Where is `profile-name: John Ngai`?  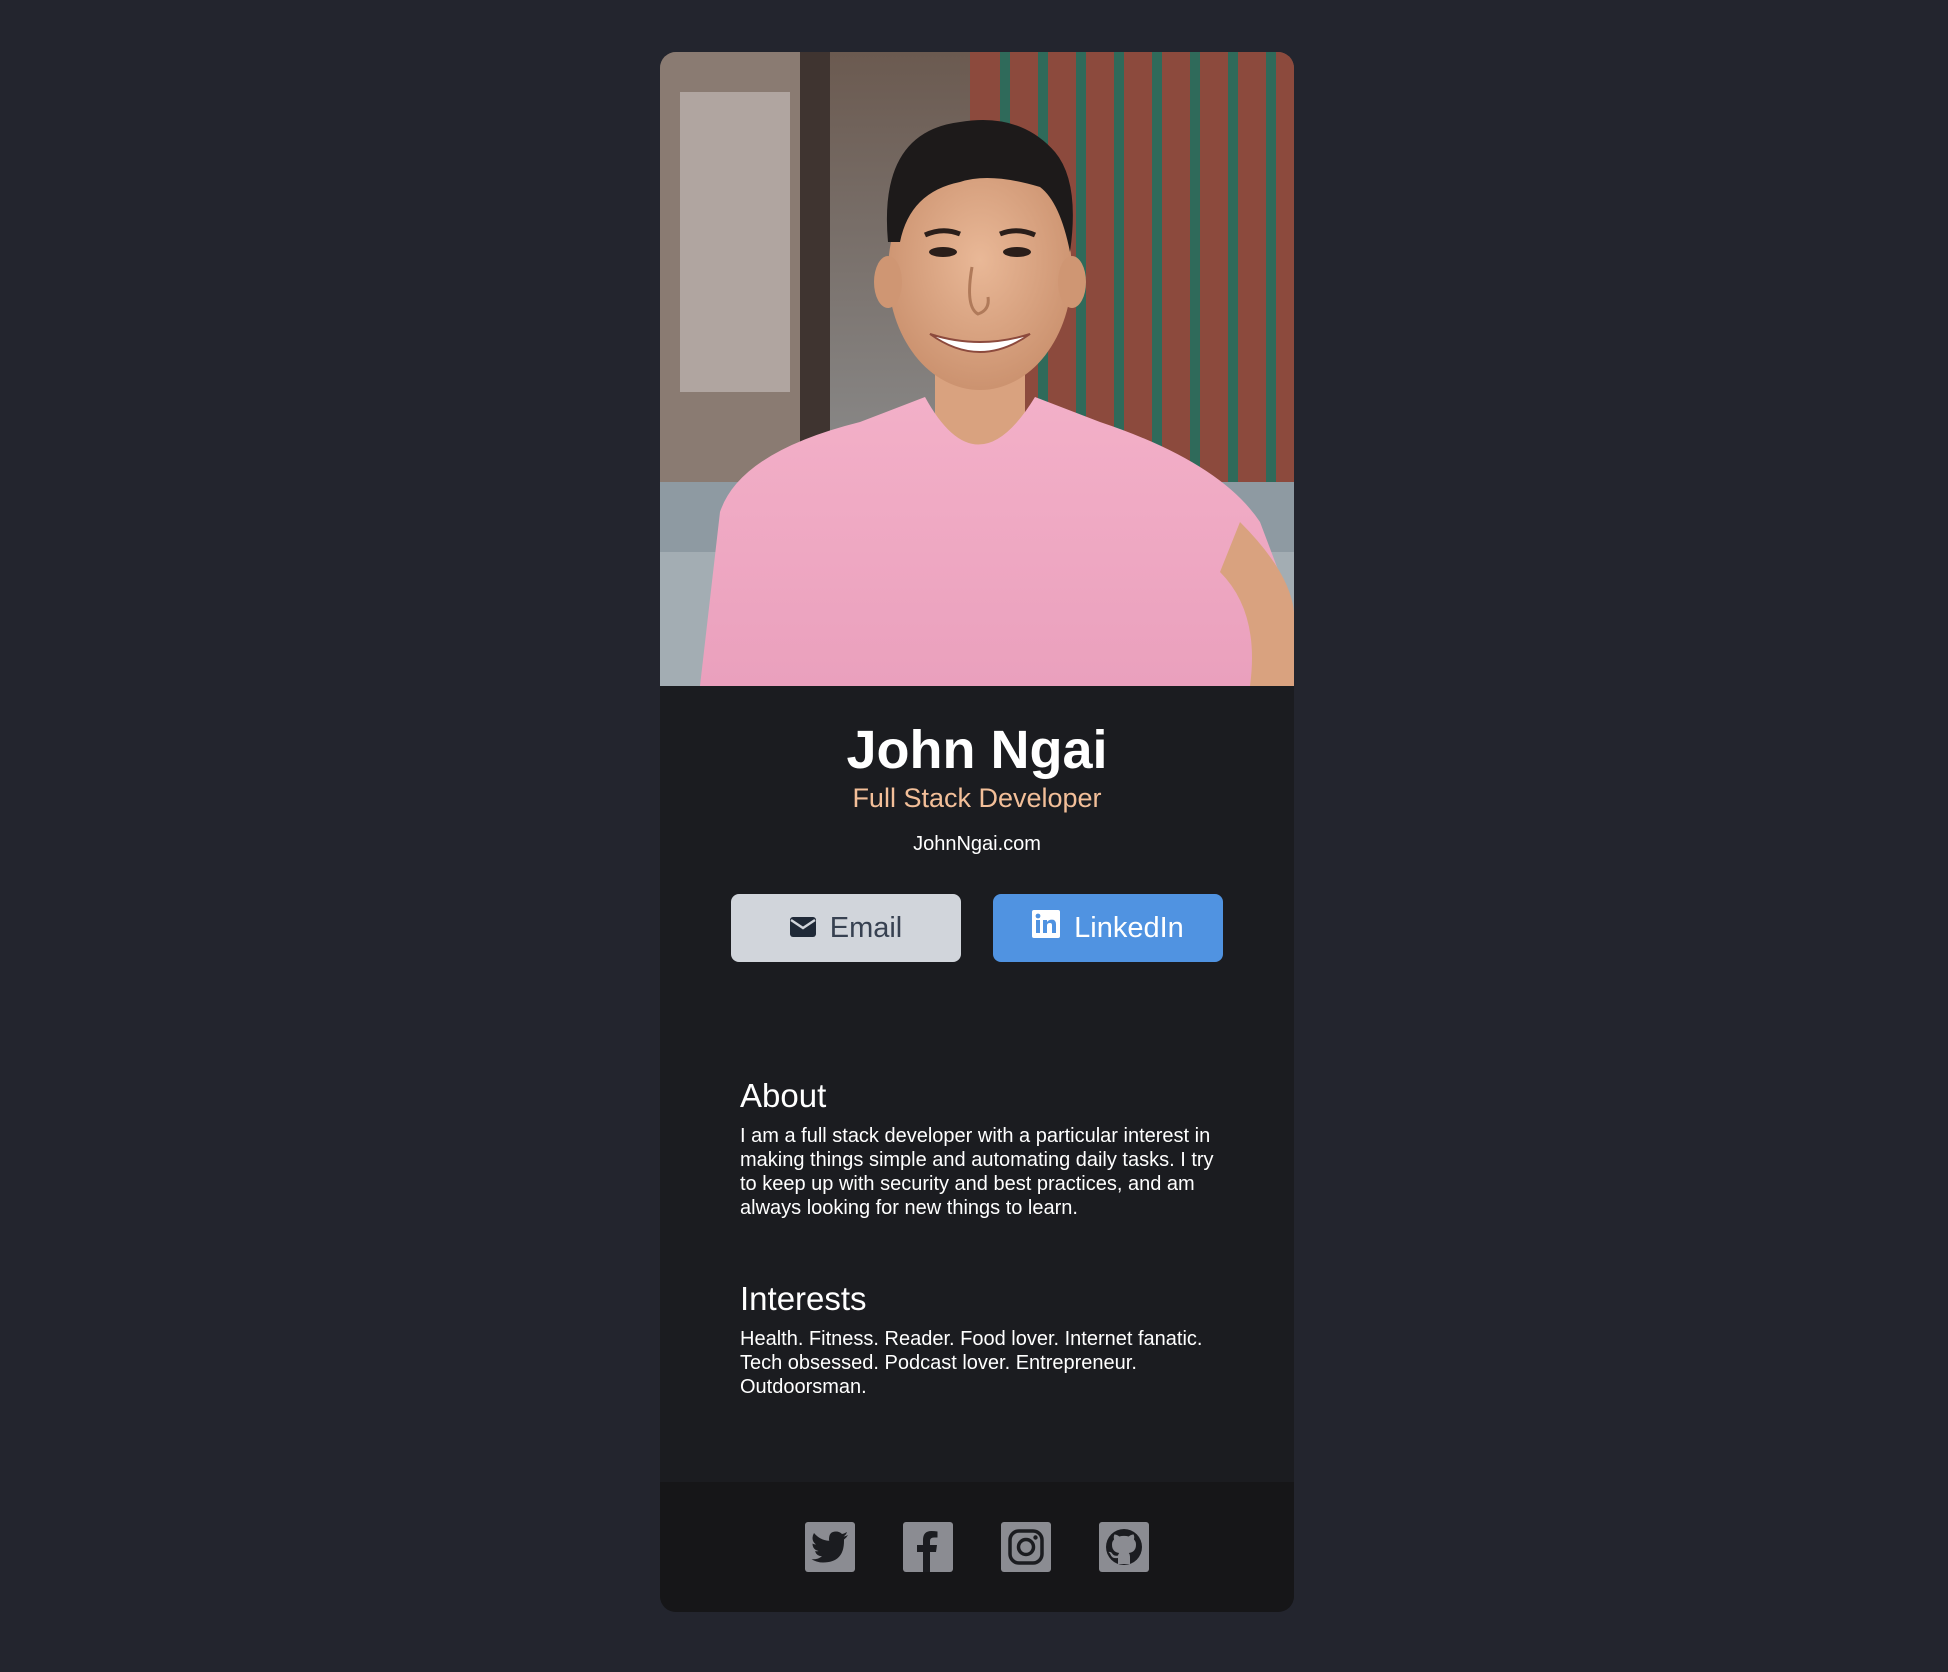
profile-name: John Ngai is located at coordinates (977, 750).